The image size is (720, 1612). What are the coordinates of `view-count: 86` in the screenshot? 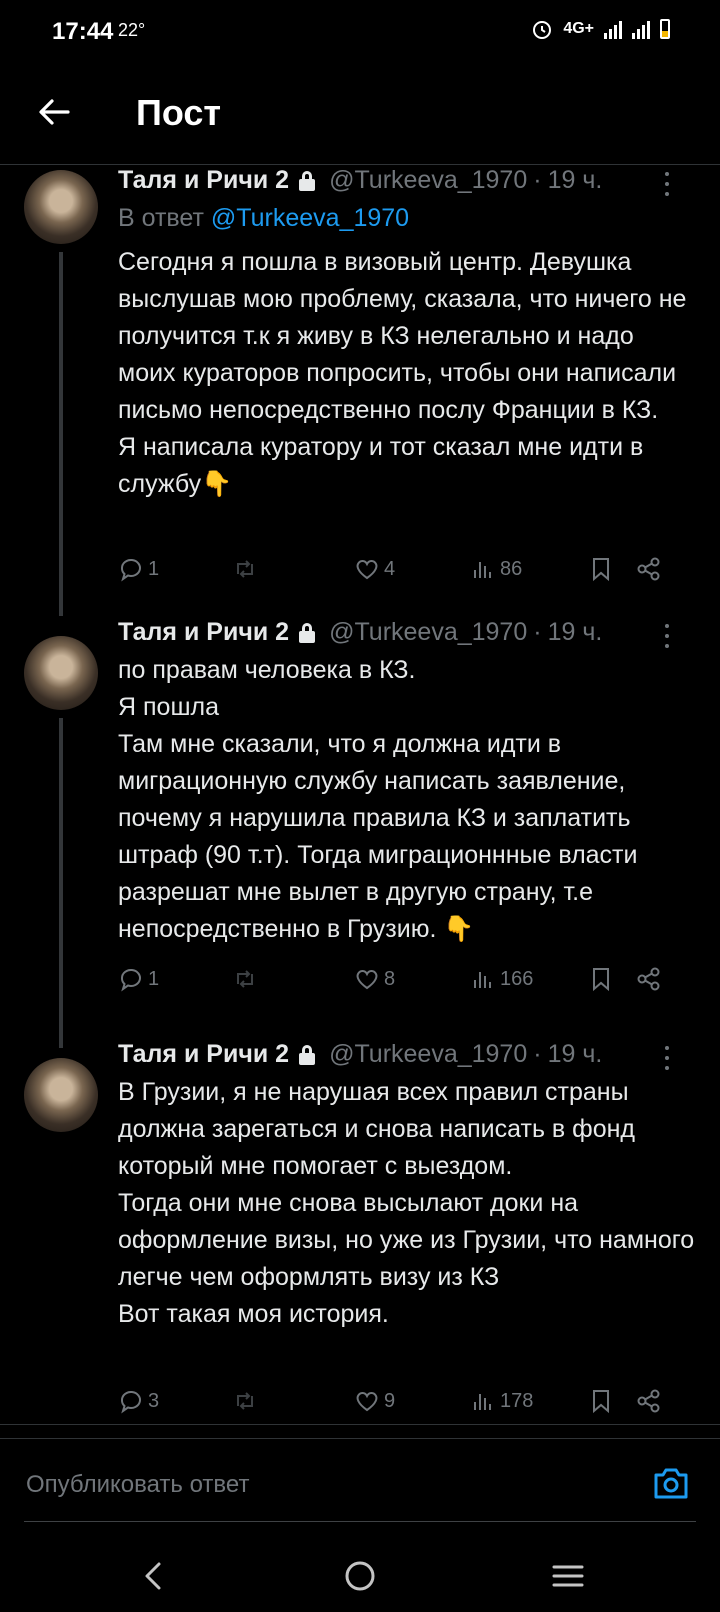 It's located at (511, 568).